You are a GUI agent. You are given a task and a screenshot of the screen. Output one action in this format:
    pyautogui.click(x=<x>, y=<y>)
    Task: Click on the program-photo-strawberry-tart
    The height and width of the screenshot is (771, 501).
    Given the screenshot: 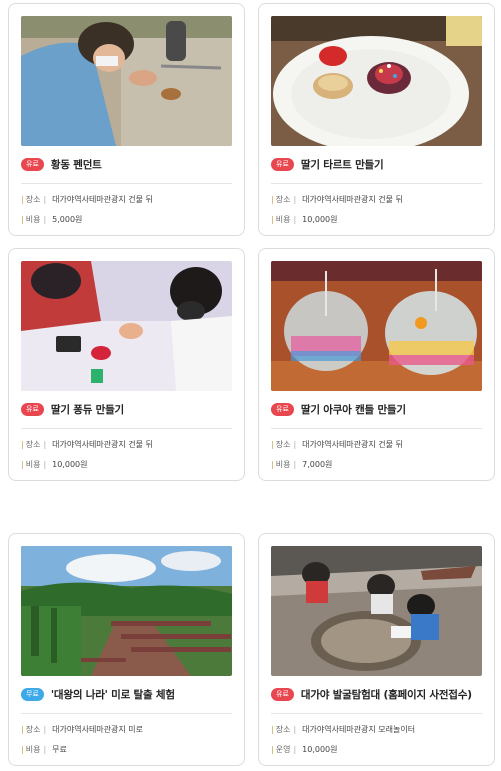 What is the action you would take?
    pyautogui.click(x=376, y=81)
    